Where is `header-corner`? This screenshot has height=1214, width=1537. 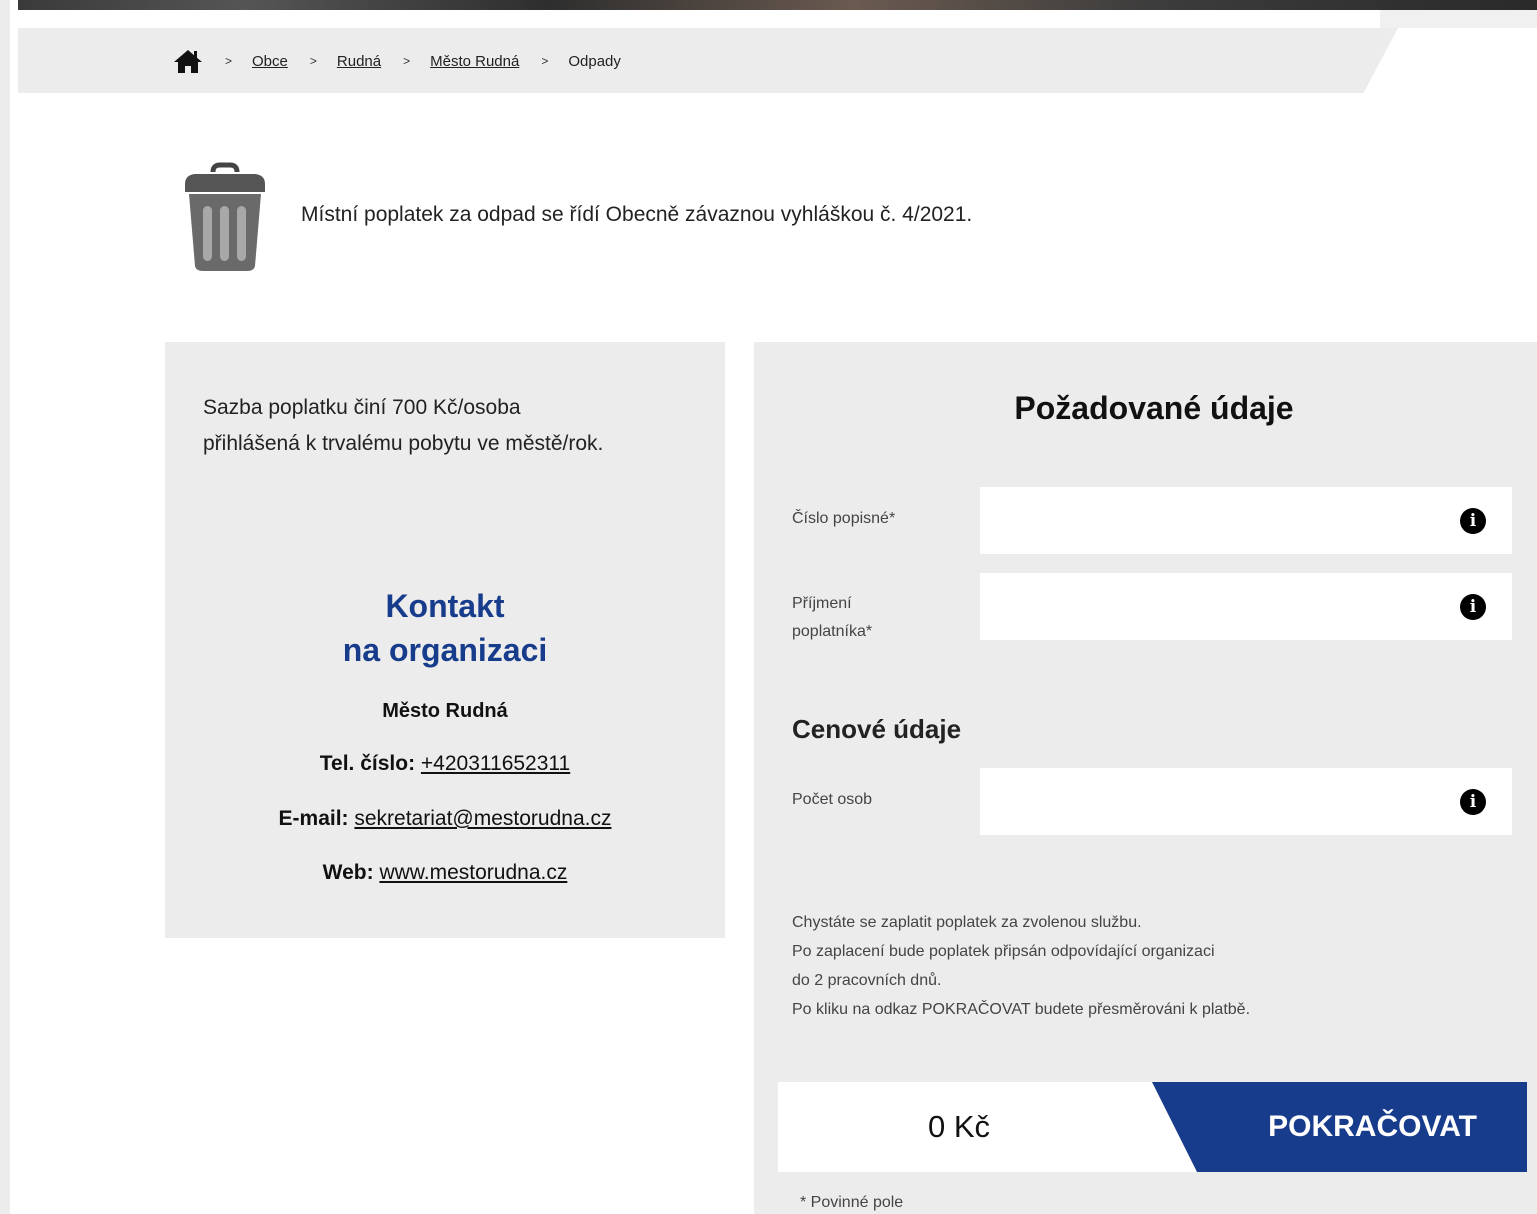
header-corner is located at coordinates (1458, 19).